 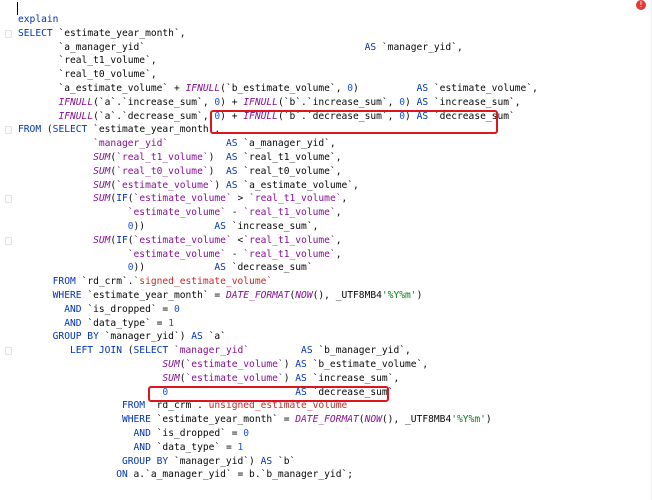 What do you see at coordinates (641, 5) in the screenshot?
I see `warning-icon: !` at bounding box center [641, 5].